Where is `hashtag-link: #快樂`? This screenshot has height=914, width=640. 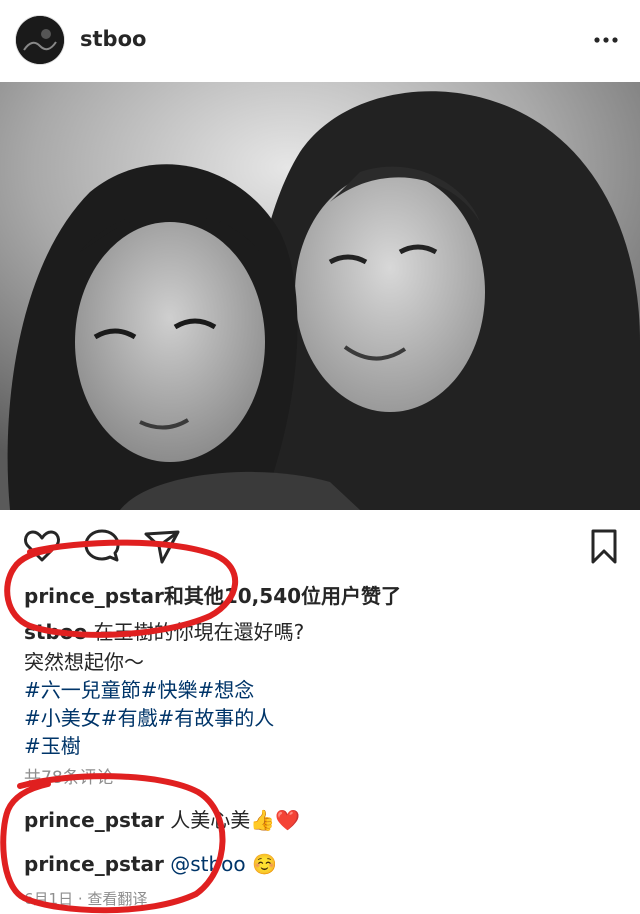 hashtag-link: #快樂 is located at coordinates (169, 690).